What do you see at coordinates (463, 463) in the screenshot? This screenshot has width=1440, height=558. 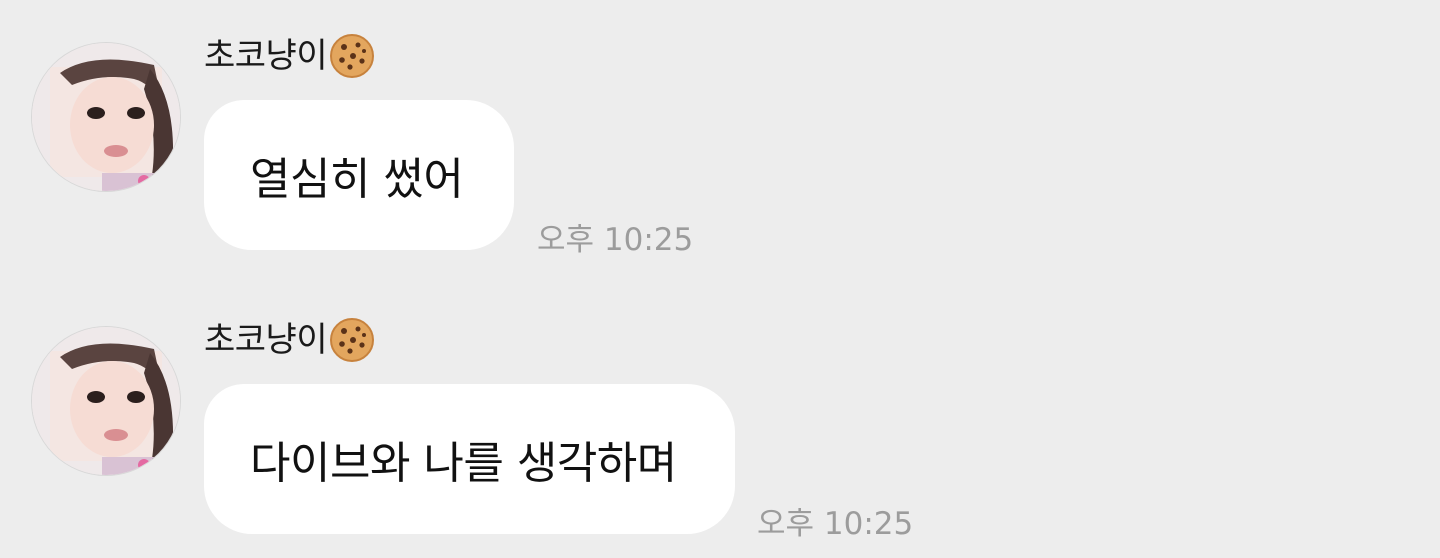 I see `message-text: 다이브와 나를 생각하며` at bounding box center [463, 463].